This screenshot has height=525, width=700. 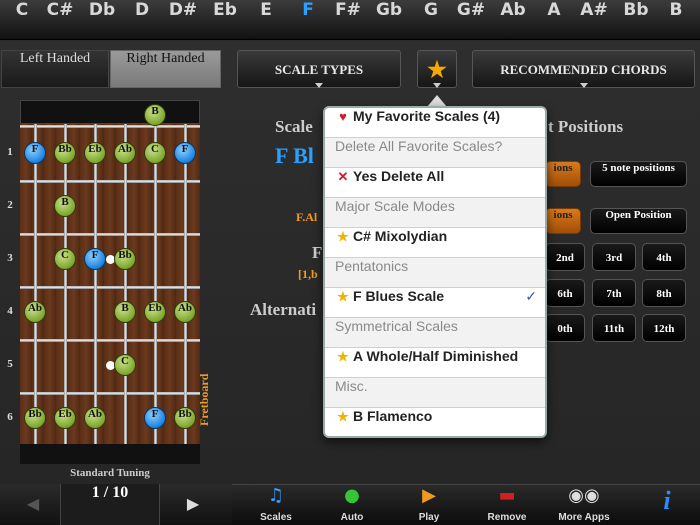 I want to click on key-b: B, so click(x=676, y=20).